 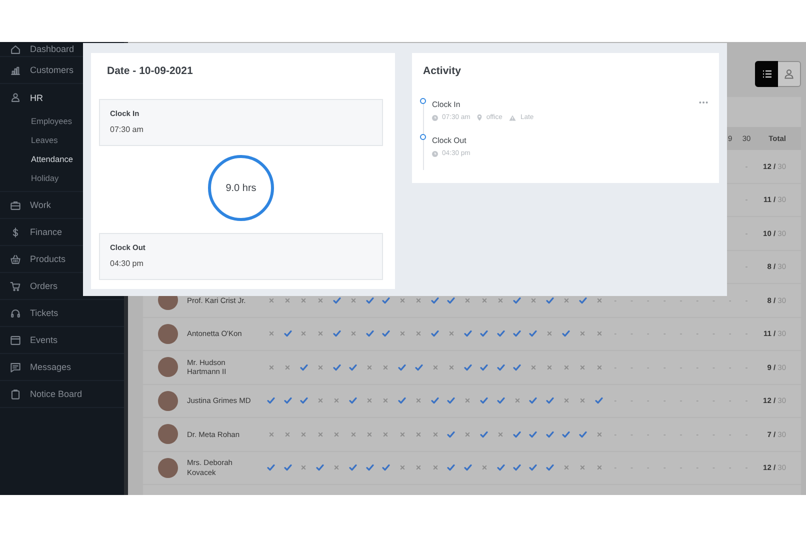 What do you see at coordinates (52, 49) in the screenshot?
I see `sidebar-item: Dashboard` at bounding box center [52, 49].